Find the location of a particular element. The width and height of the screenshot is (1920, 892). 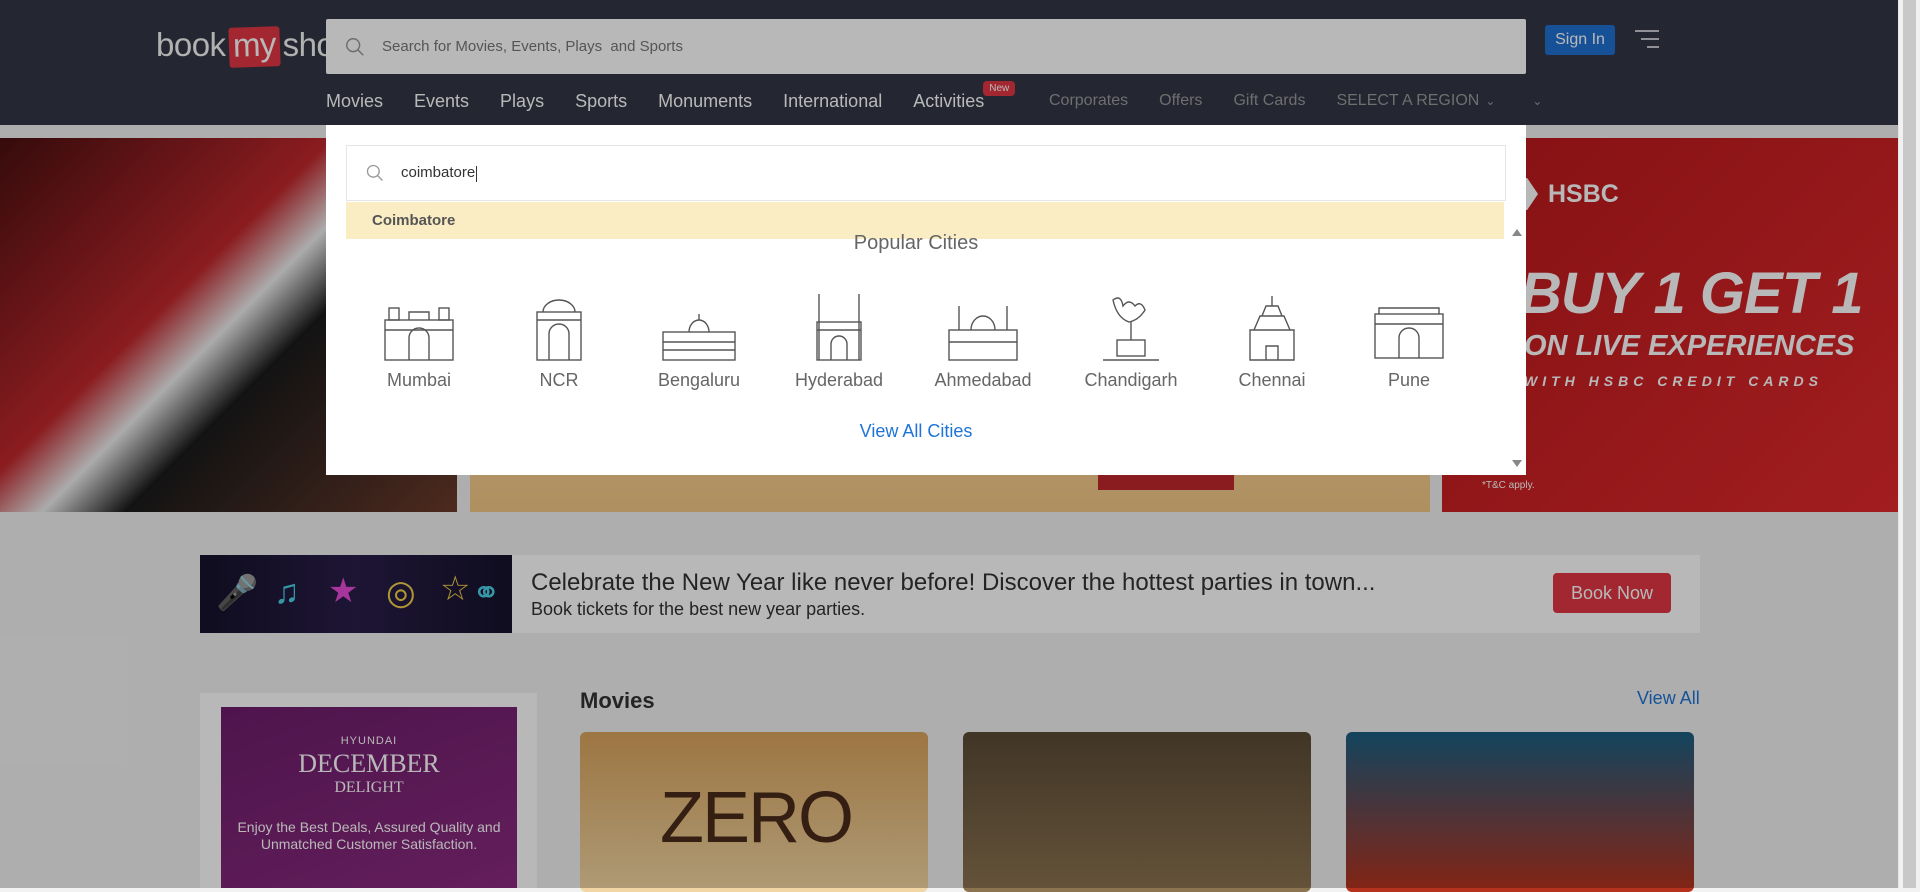

bengaluru-icon is located at coordinates (699, 337).